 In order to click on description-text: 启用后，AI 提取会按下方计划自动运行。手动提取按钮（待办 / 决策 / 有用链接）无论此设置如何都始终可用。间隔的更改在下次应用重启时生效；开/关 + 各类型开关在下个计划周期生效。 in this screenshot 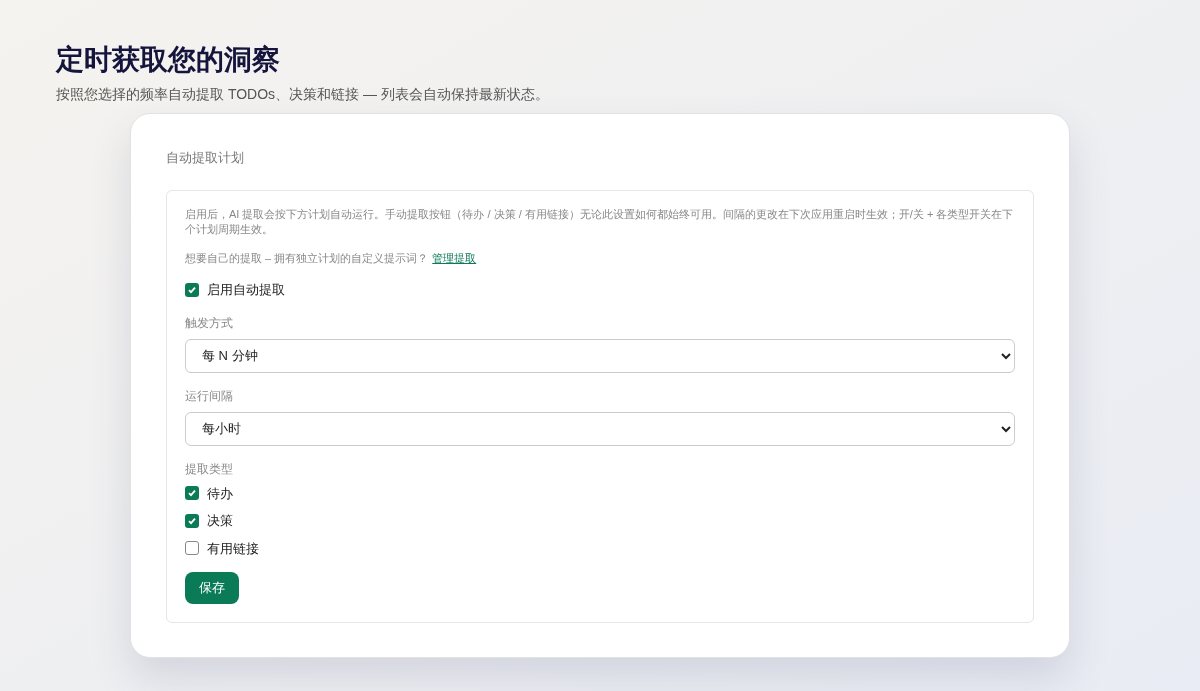, I will do `click(600, 221)`.